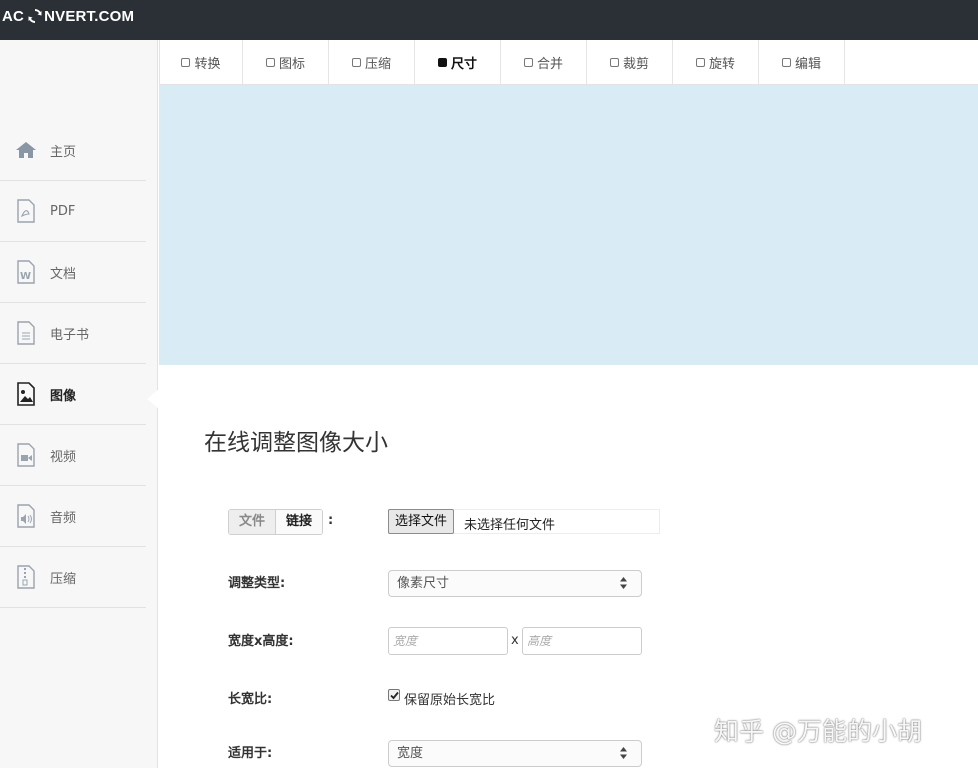 This screenshot has width=978, height=768. Describe the element at coordinates (73, 516) in the screenshot. I see `sidebar-item-audio: 音频` at that location.